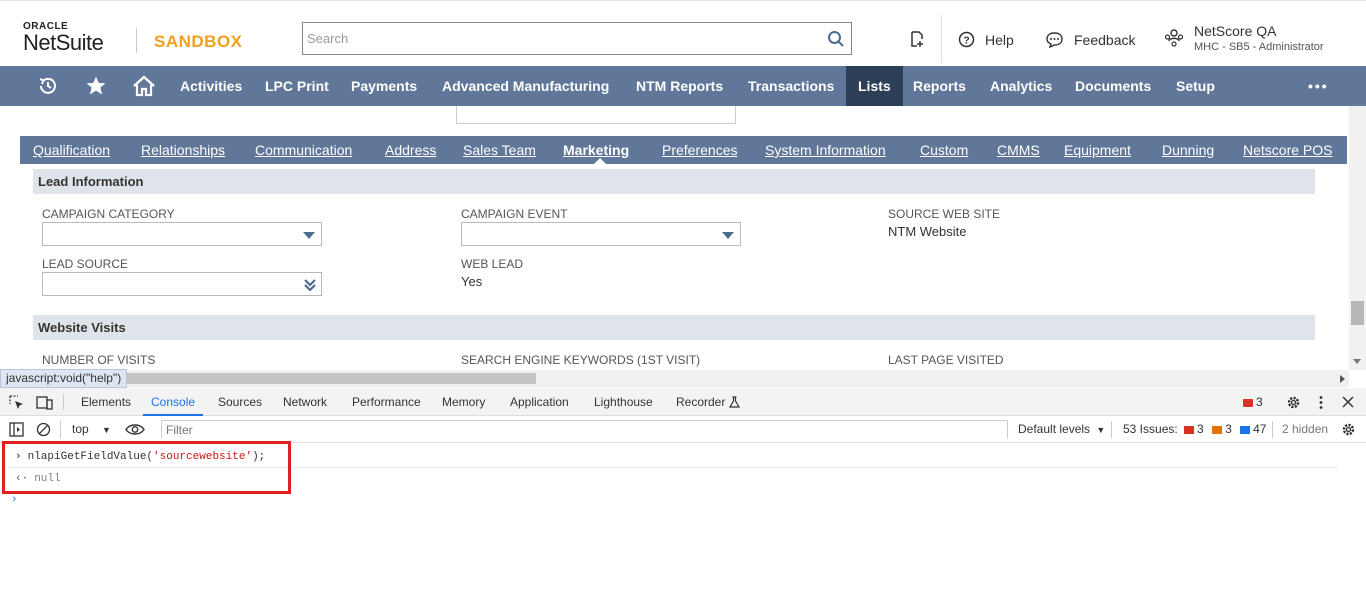  Describe the element at coordinates (1188, 150) in the screenshot. I see `subtab-dunning: Dunning` at that location.